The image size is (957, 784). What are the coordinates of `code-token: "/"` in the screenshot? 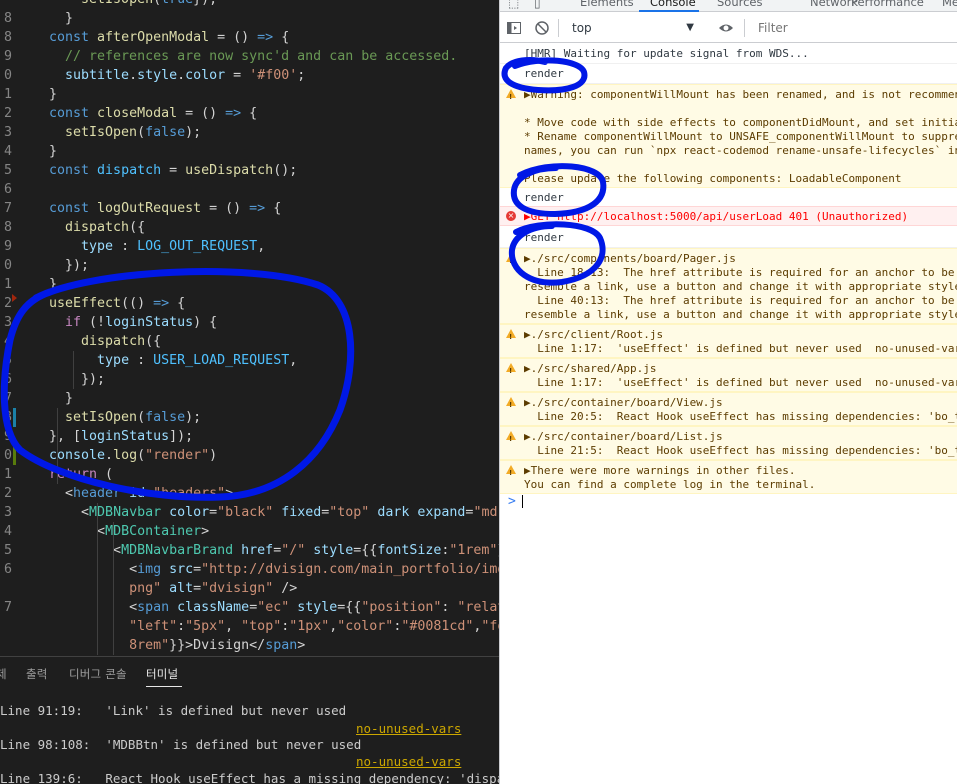 It's located at (293, 550).